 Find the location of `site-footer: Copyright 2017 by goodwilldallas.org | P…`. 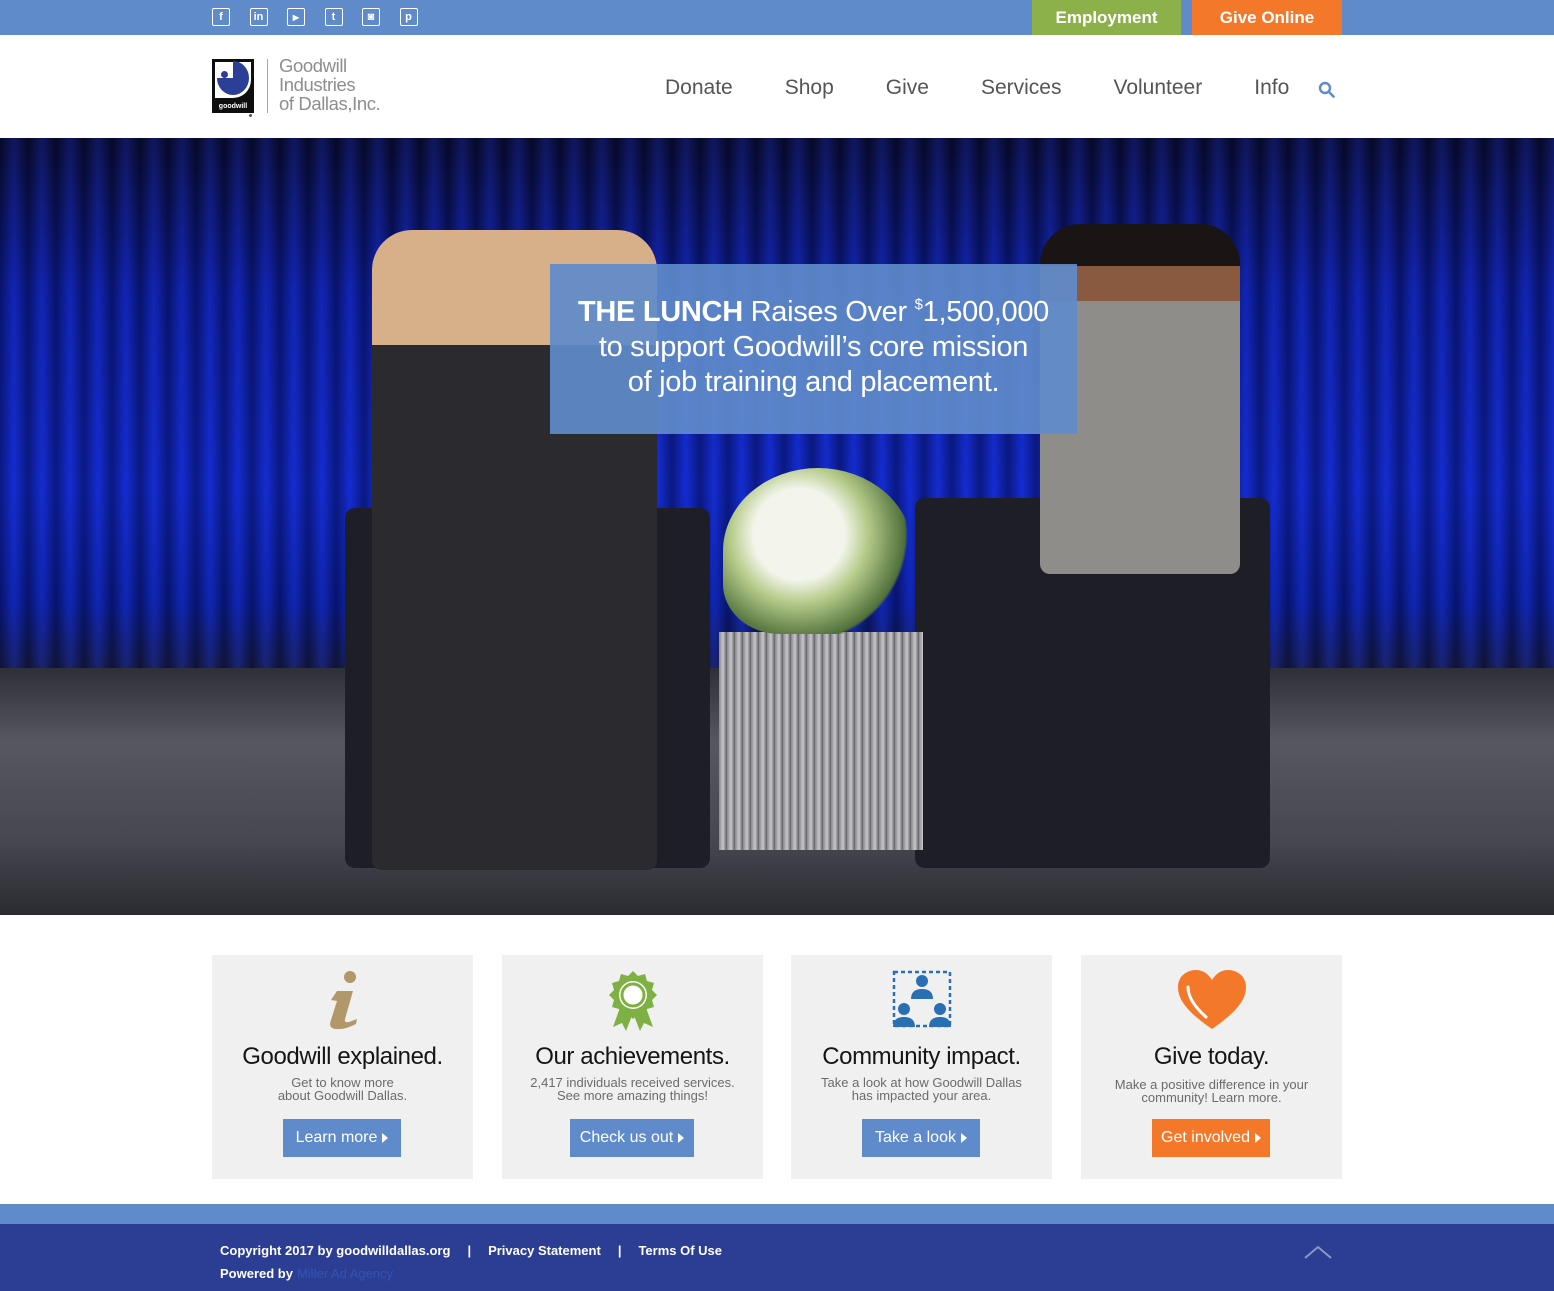

site-footer: Copyright 2017 by goodwilldallas.org | P… is located at coordinates (777, 1257).